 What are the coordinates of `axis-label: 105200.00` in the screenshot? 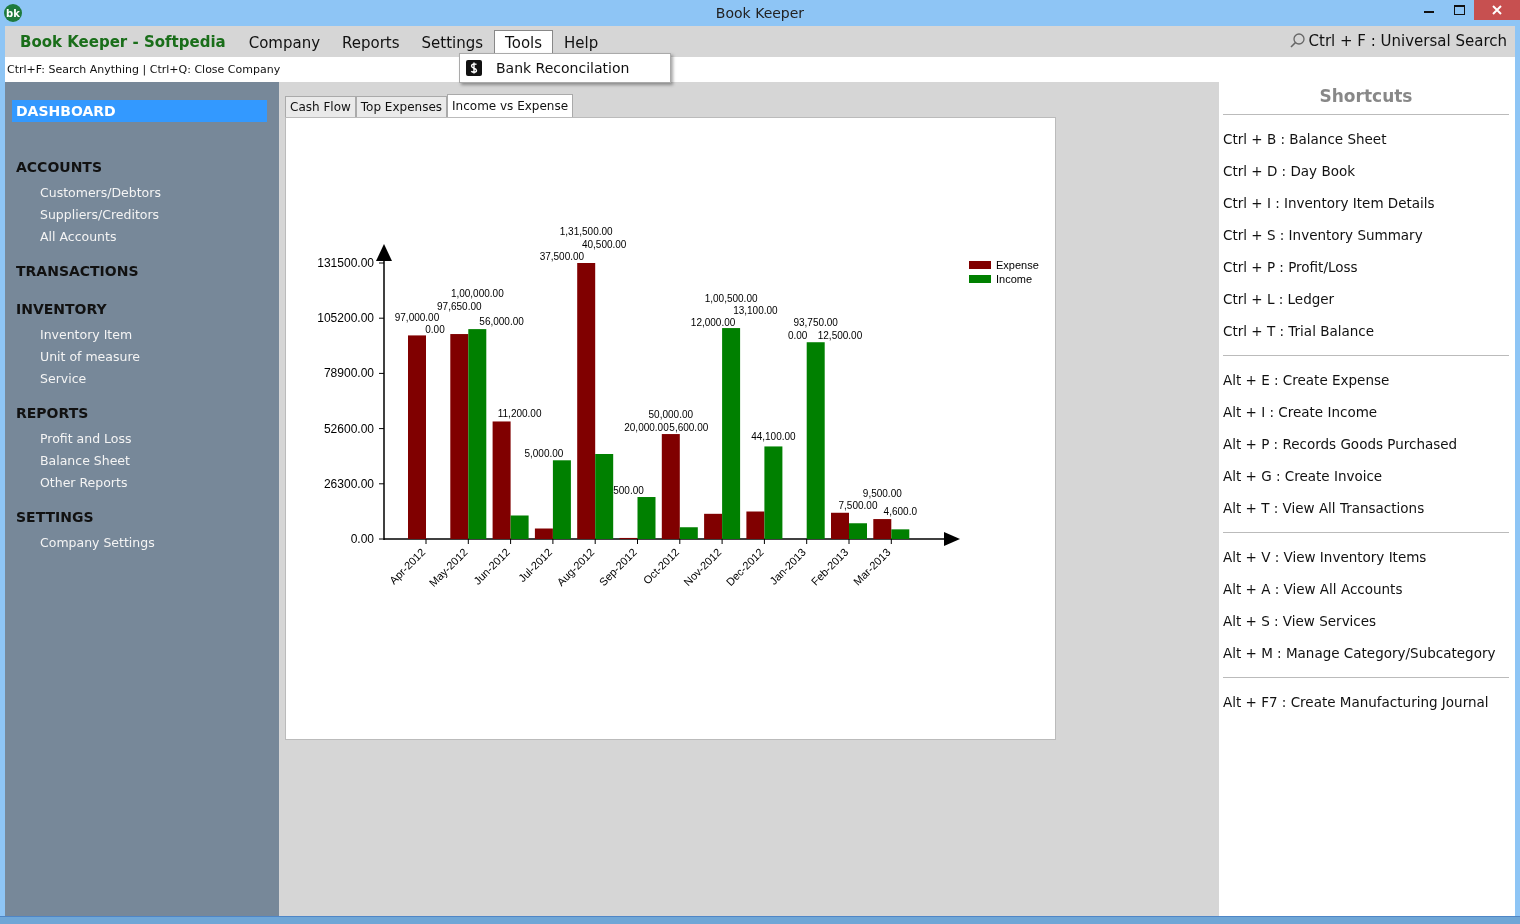 It's located at (345, 318).